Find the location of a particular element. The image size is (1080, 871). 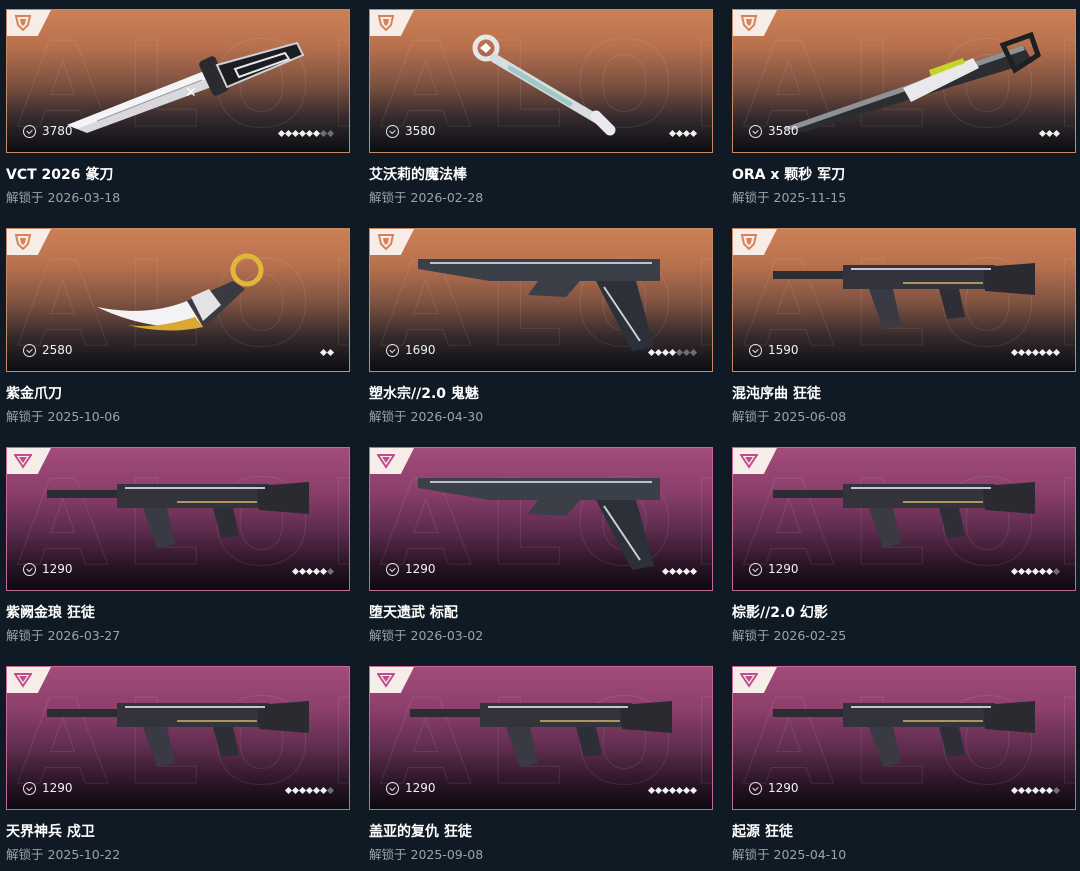

skin-title: 紫金爪刀 is located at coordinates (34, 394).